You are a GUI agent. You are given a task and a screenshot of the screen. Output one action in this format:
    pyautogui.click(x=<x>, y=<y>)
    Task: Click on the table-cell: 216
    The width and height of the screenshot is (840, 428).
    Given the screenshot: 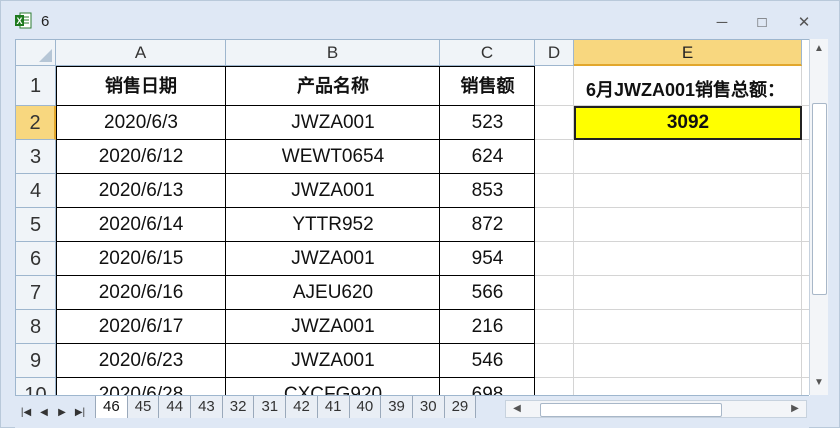 What is the action you would take?
    pyautogui.click(x=487, y=327)
    